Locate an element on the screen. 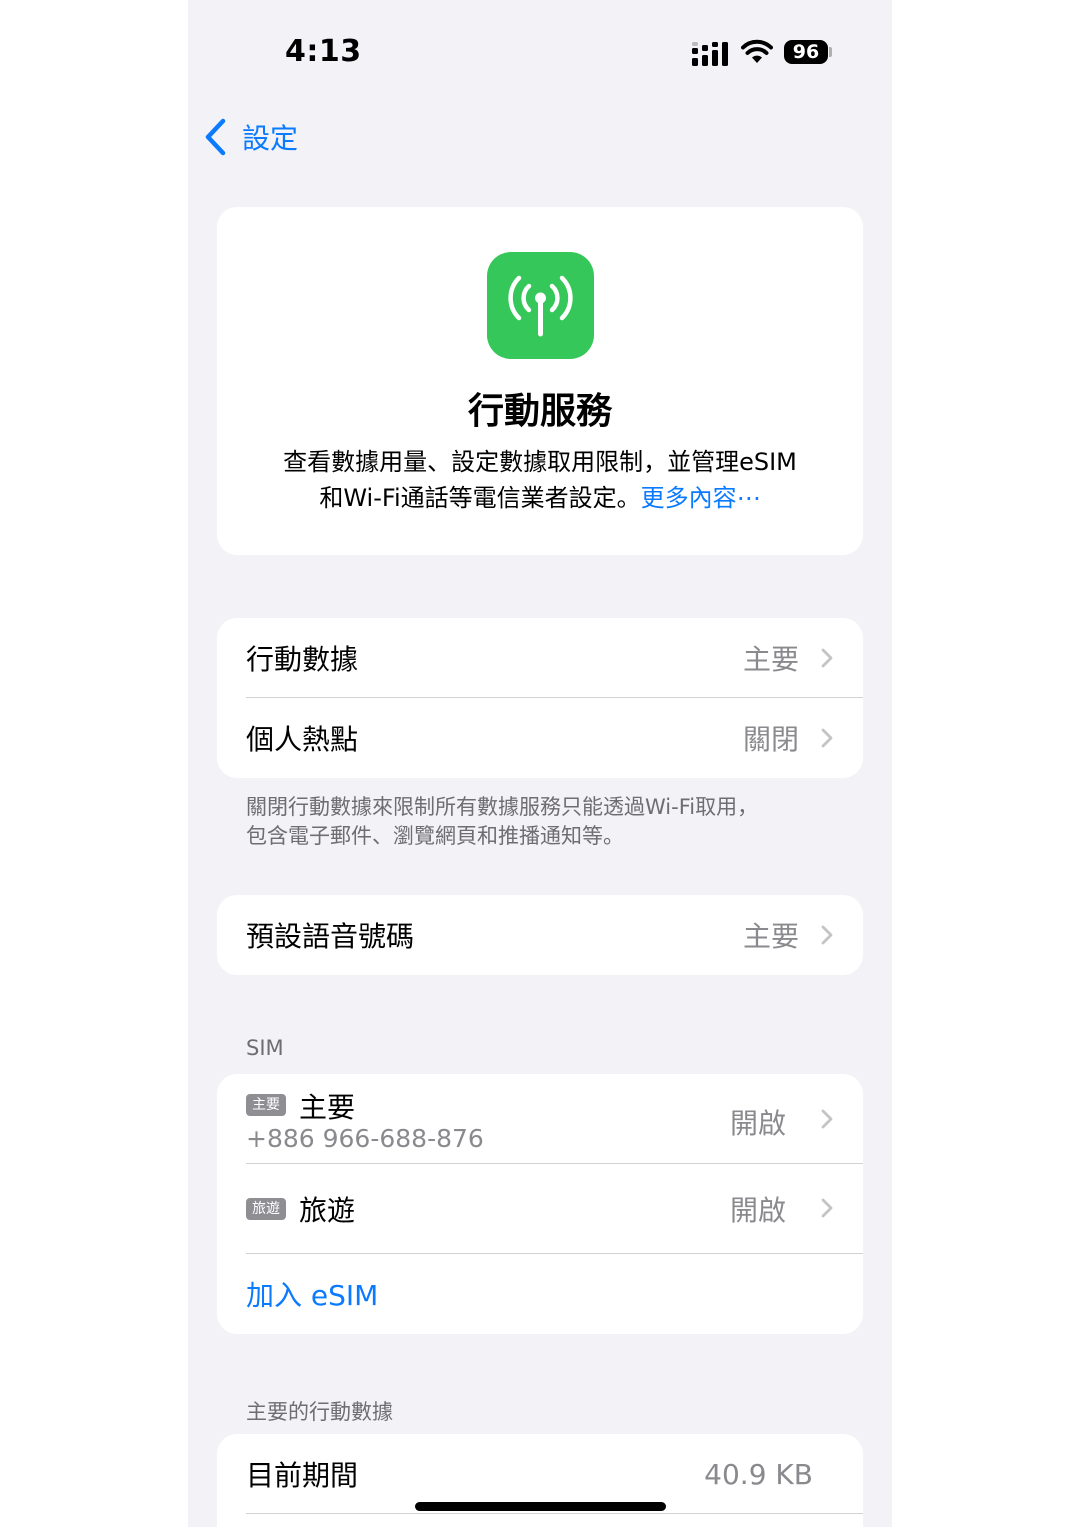 The width and height of the screenshot is (1080, 1527). row-value: 關閉 is located at coordinates (770, 739).